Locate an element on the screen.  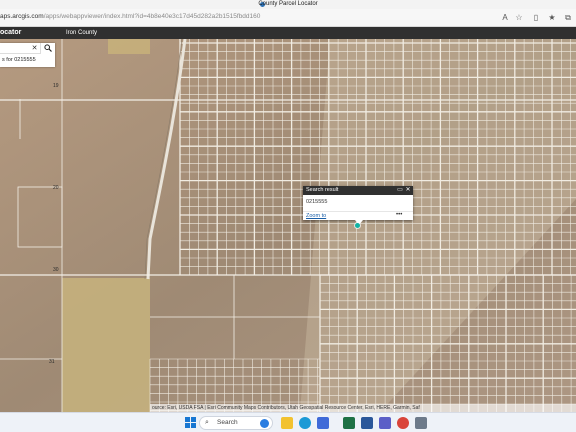
section-label: 19 is located at coordinates (56, 86).